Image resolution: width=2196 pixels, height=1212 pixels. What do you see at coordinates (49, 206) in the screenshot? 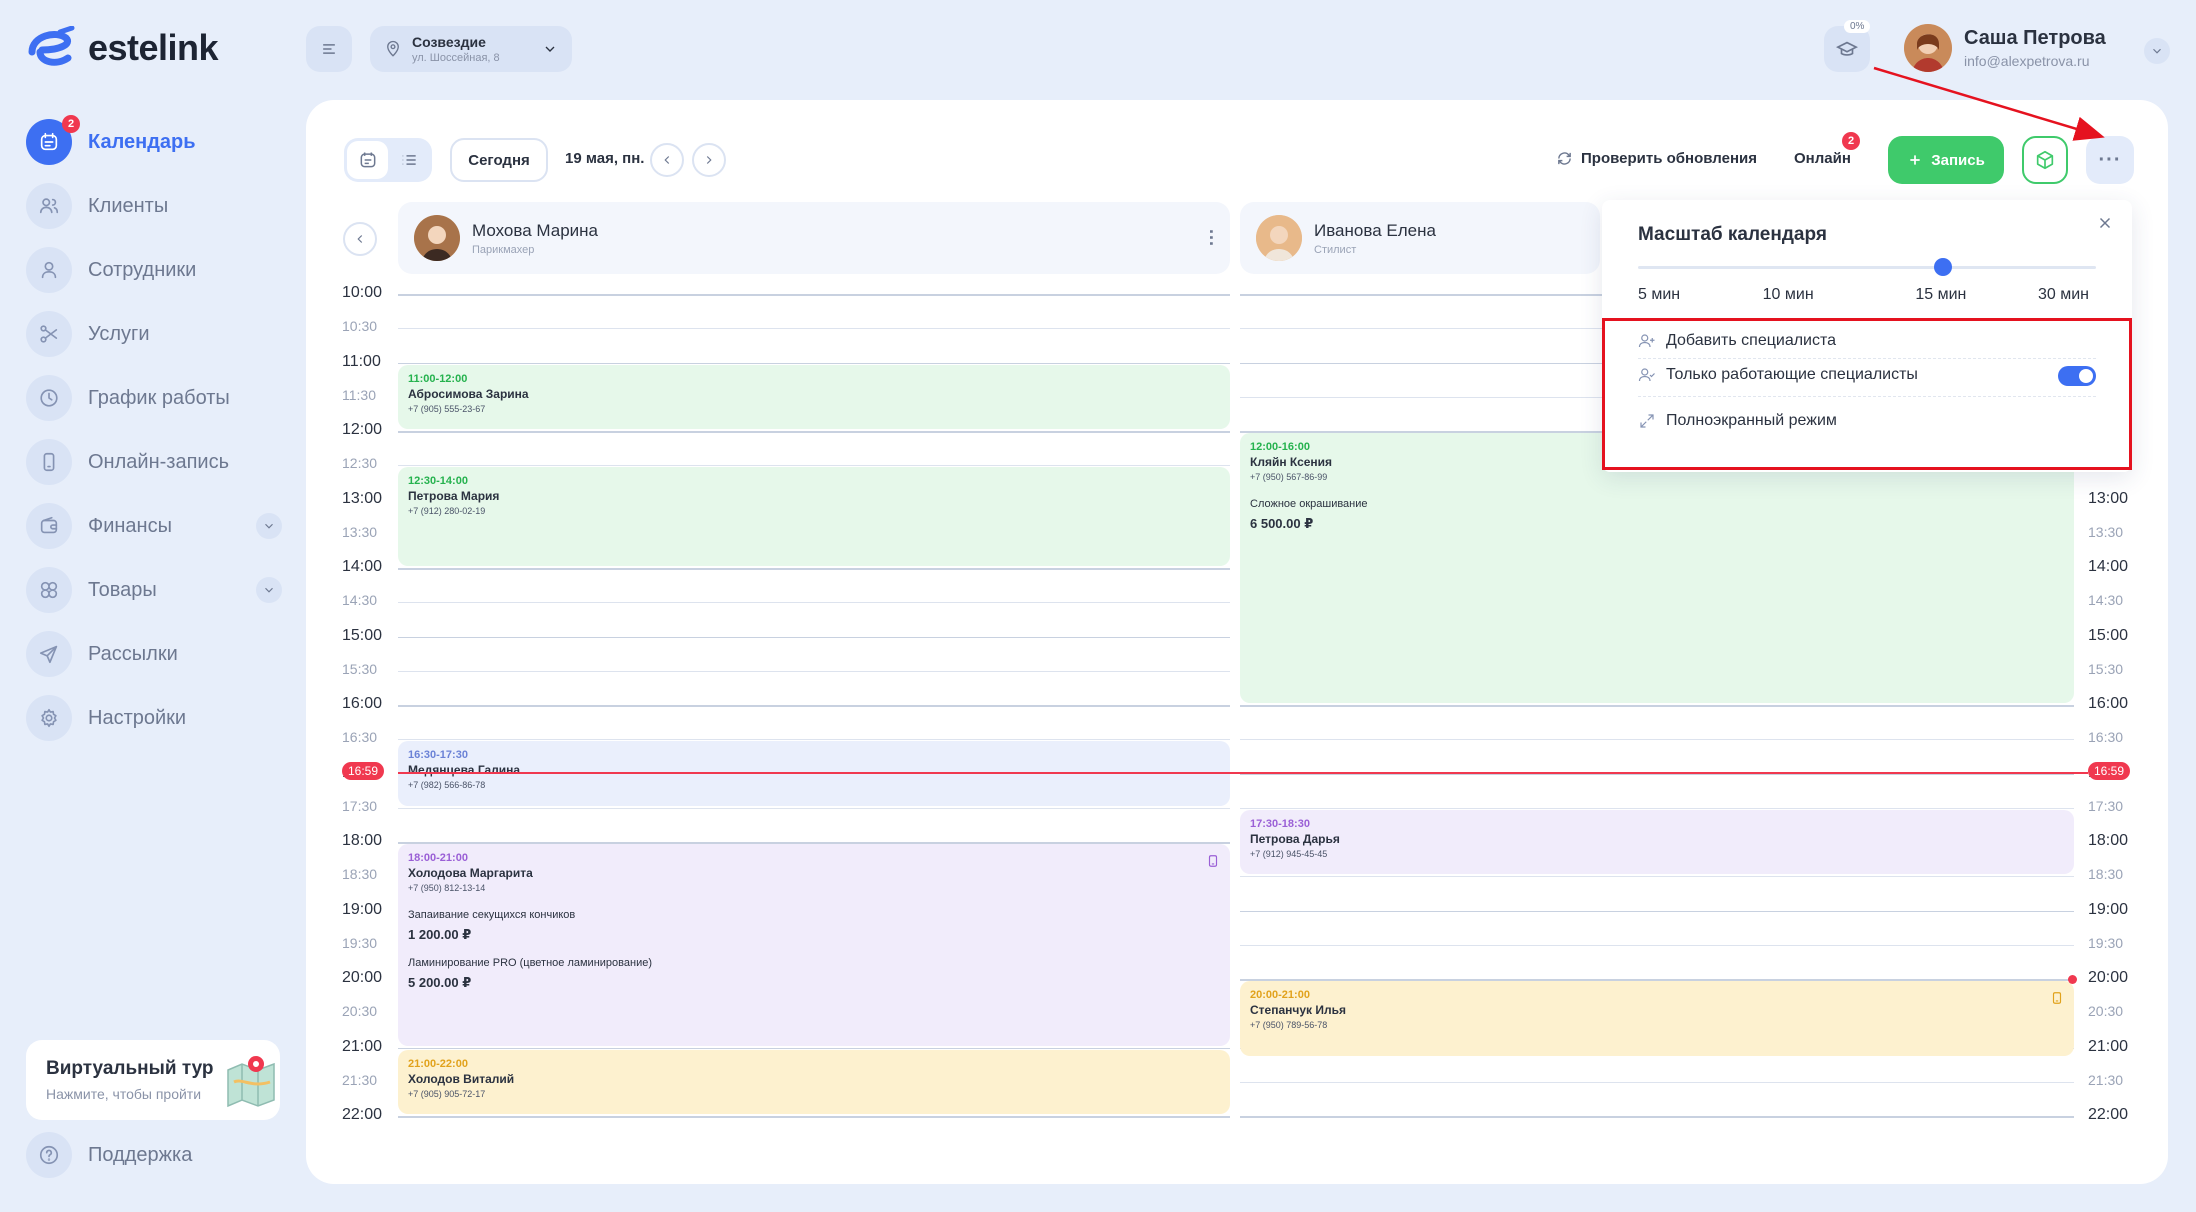
I see `users-icon` at bounding box center [49, 206].